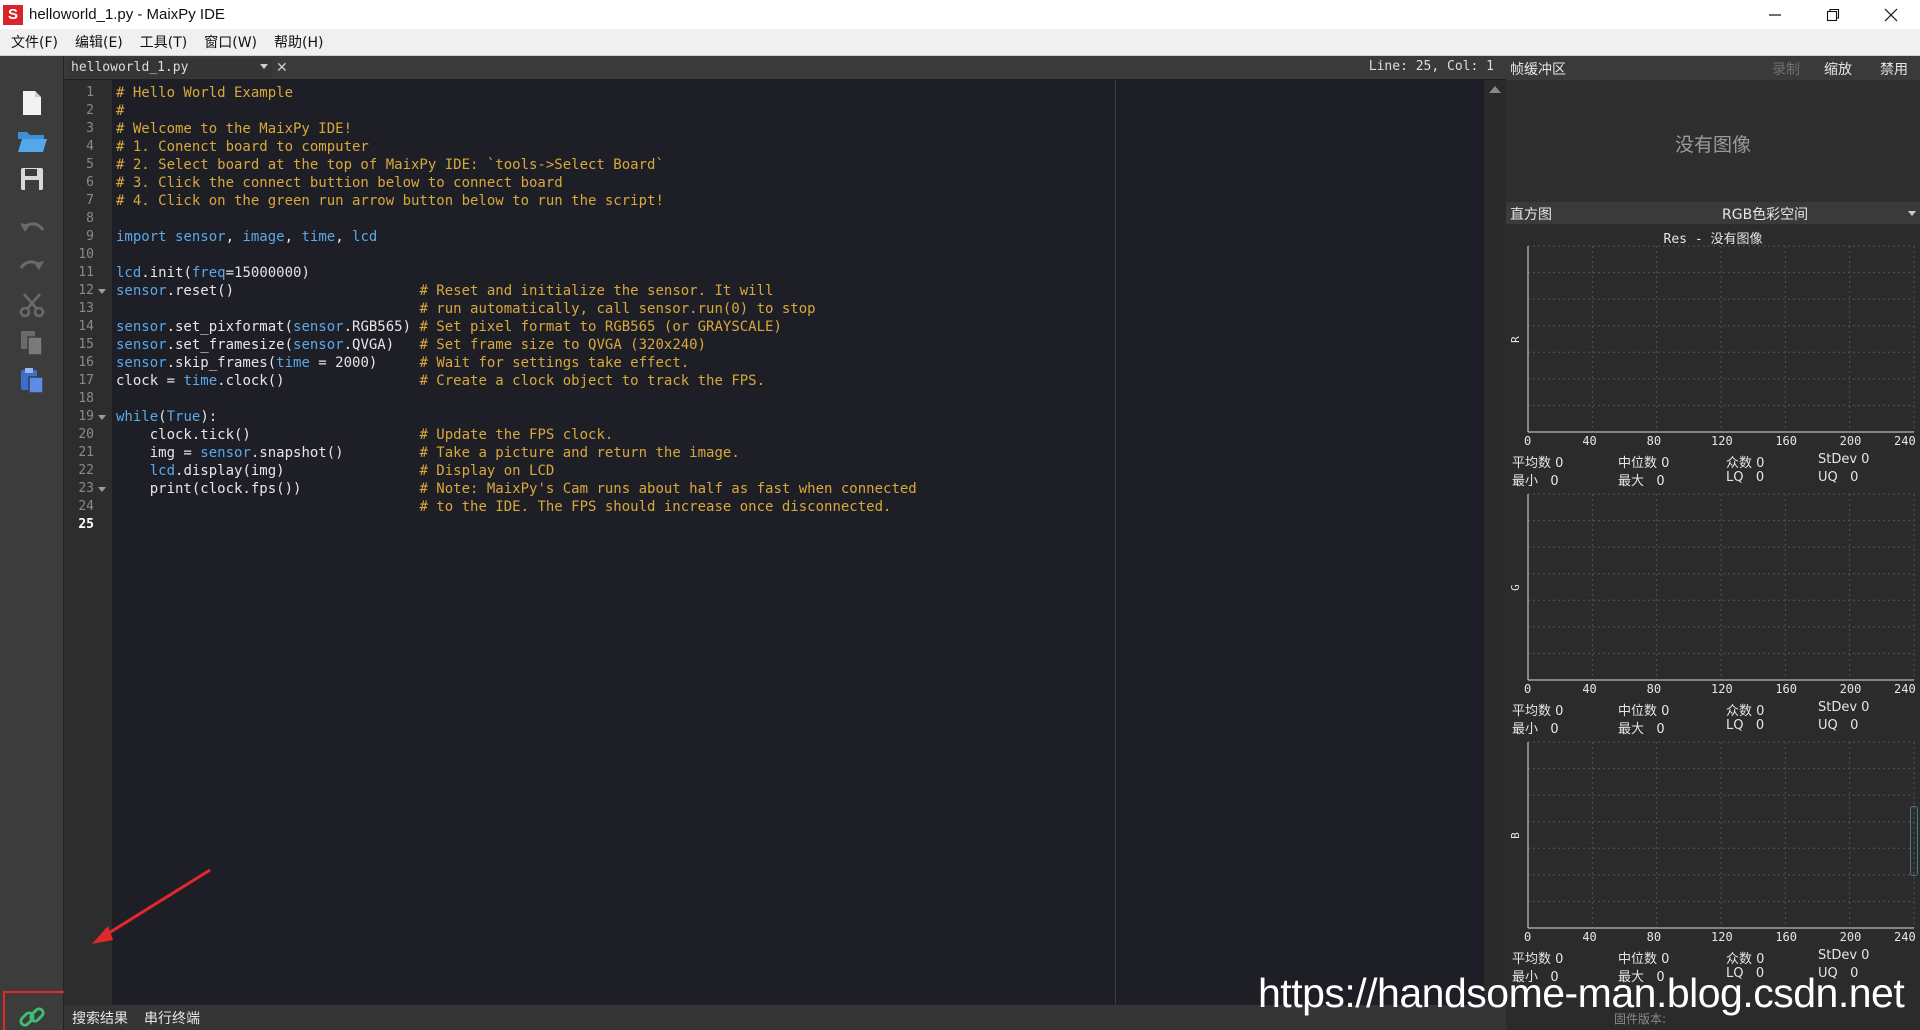 The image size is (1920, 1030). Describe the element at coordinates (1589, 937) in the screenshot. I see `x-tick-label: 40` at that location.